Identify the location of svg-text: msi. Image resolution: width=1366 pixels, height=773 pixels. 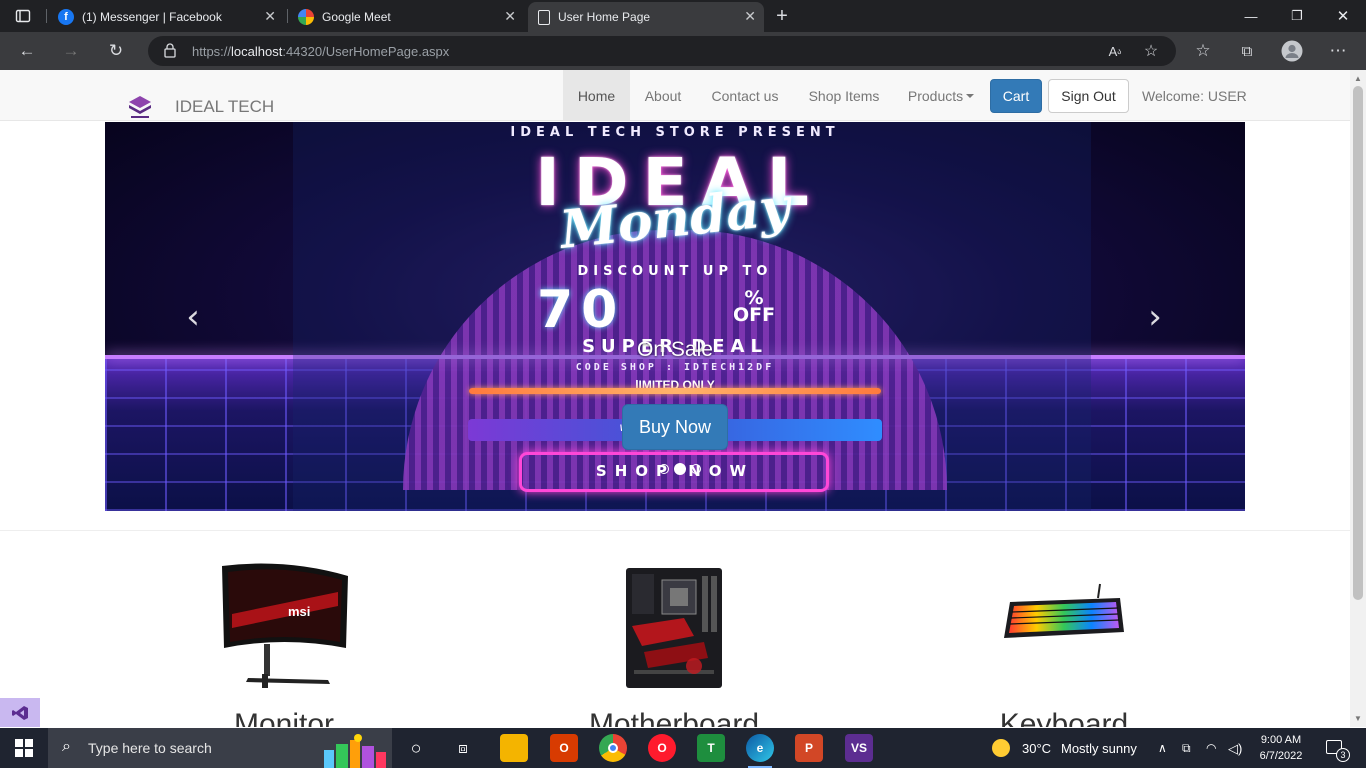
(299, 611).